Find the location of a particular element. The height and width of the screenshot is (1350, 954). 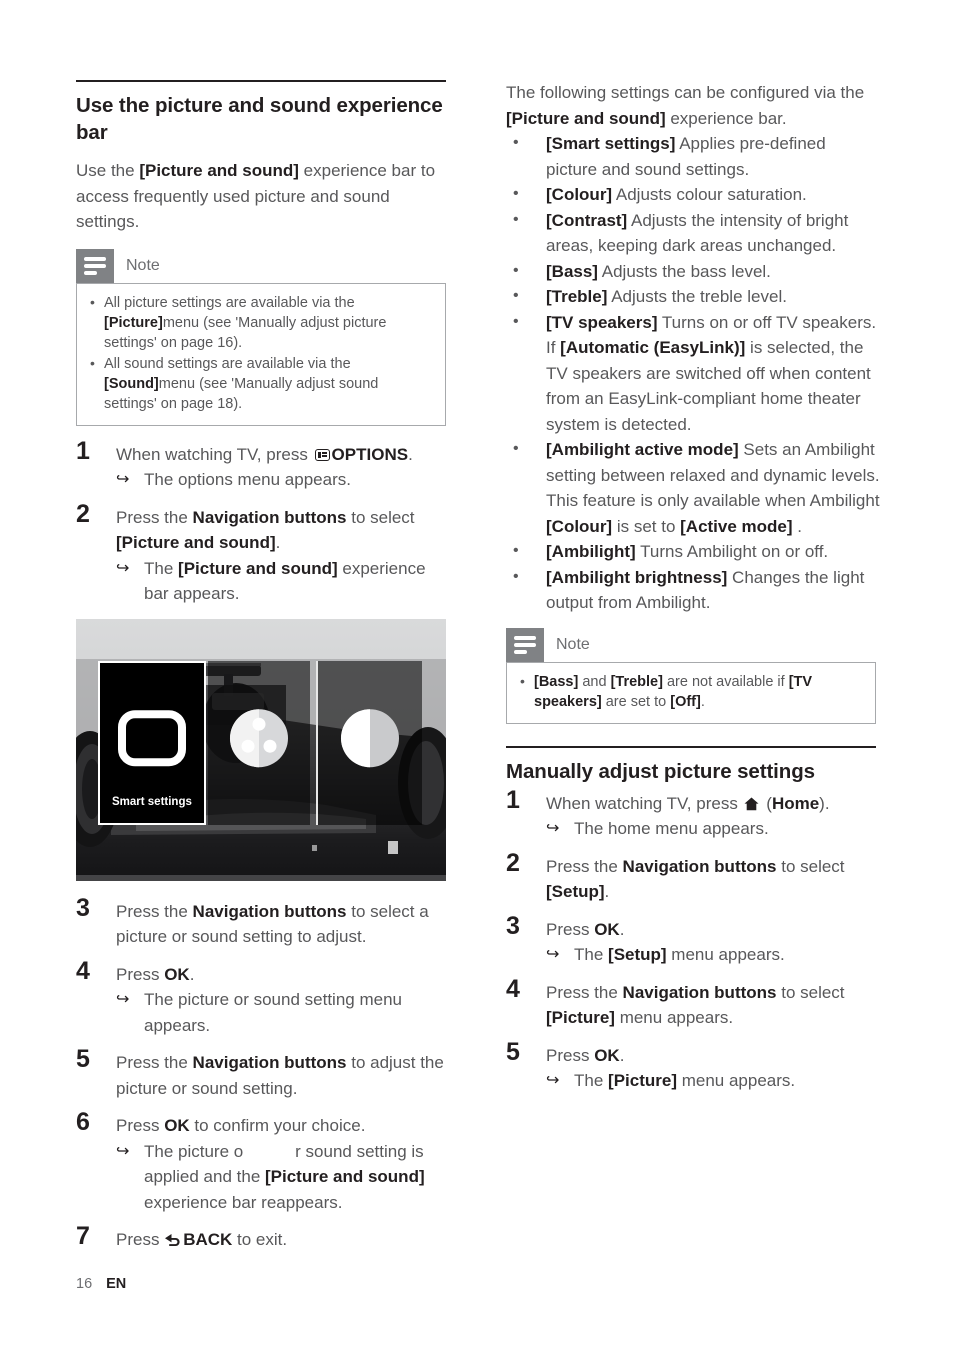

note-term-off: [Off] is located at coordinates (685, 701).